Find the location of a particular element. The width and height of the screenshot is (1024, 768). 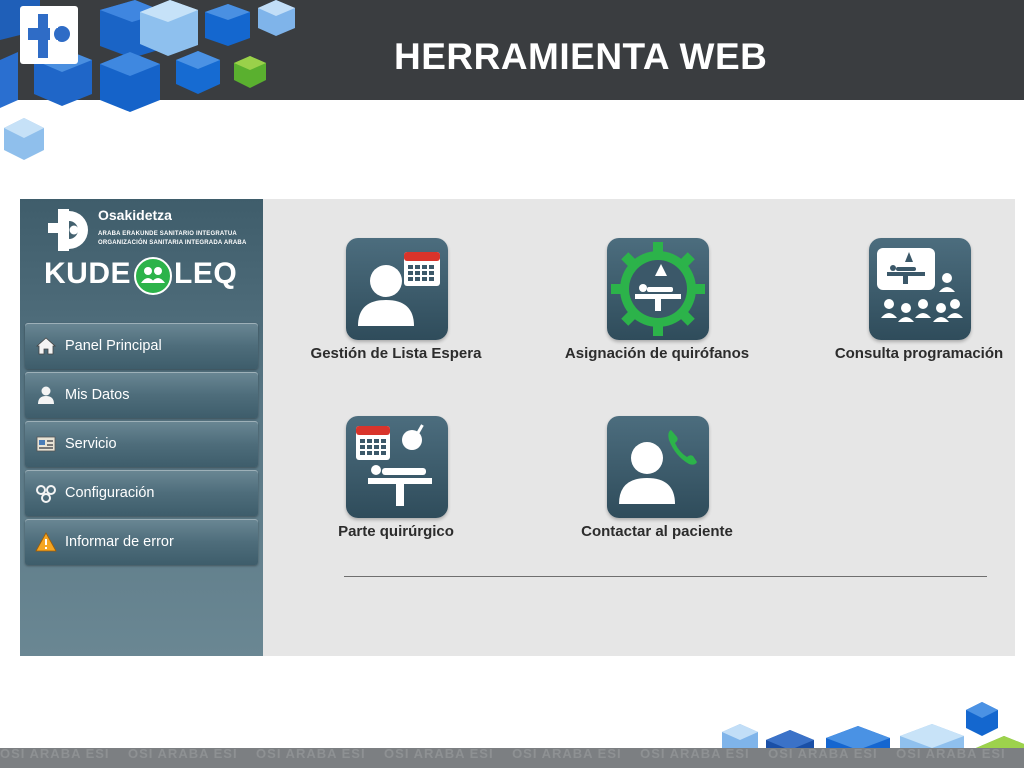

tile-label: Contactar al paciente is located at coordinates (657, 531).